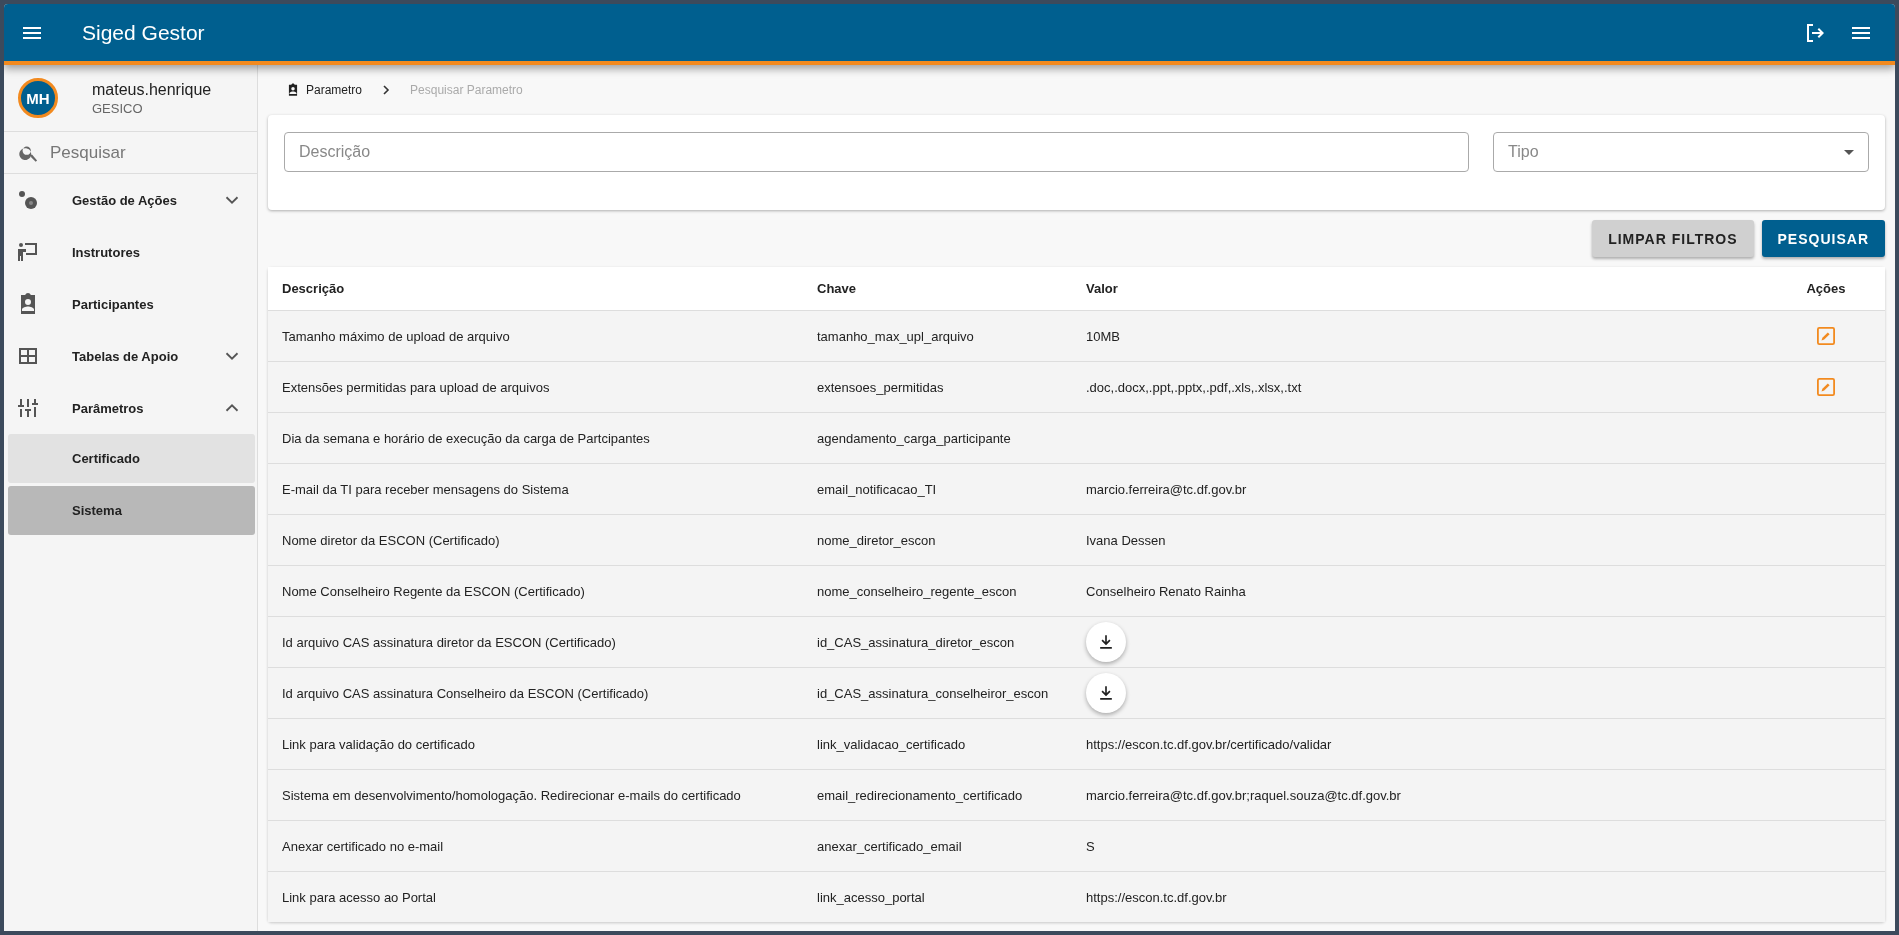 This screenshot has width=1899, height=935. I want to click on app-title: Siged Gestor, so click(143, 32).